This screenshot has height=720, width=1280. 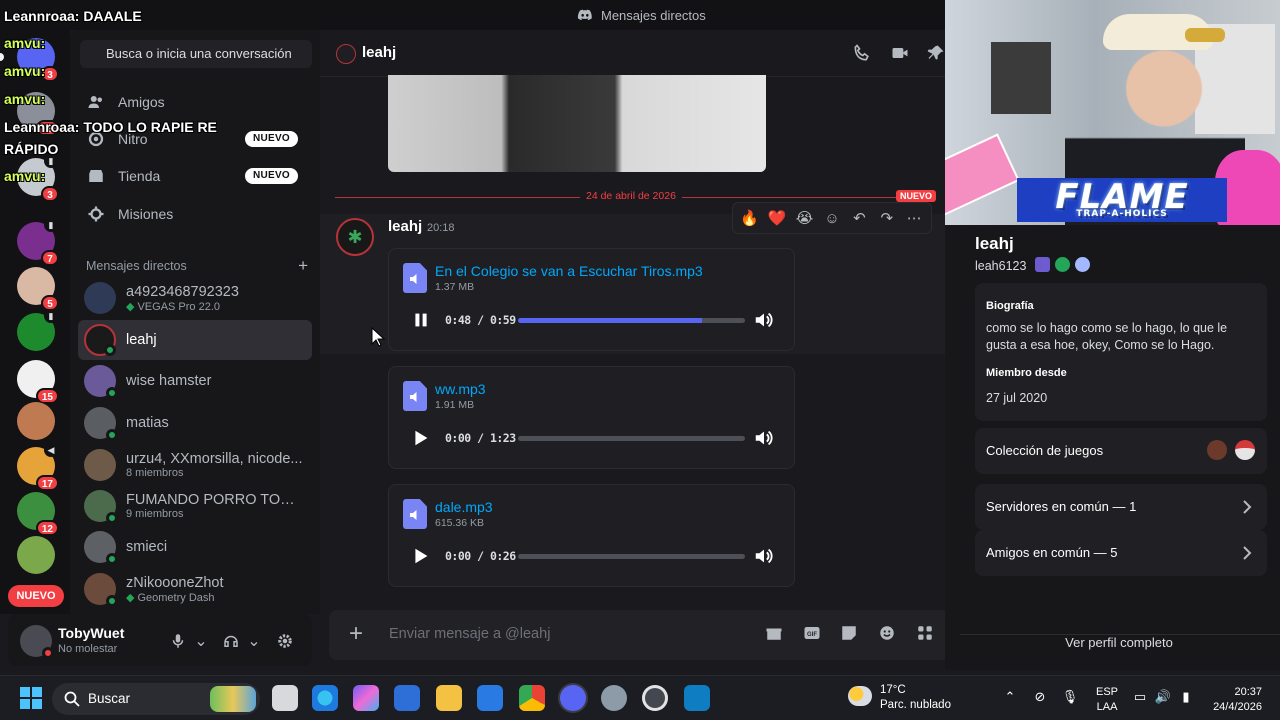 I want to click on create-dm-plus-icon: +, so click(x=303, y=266).